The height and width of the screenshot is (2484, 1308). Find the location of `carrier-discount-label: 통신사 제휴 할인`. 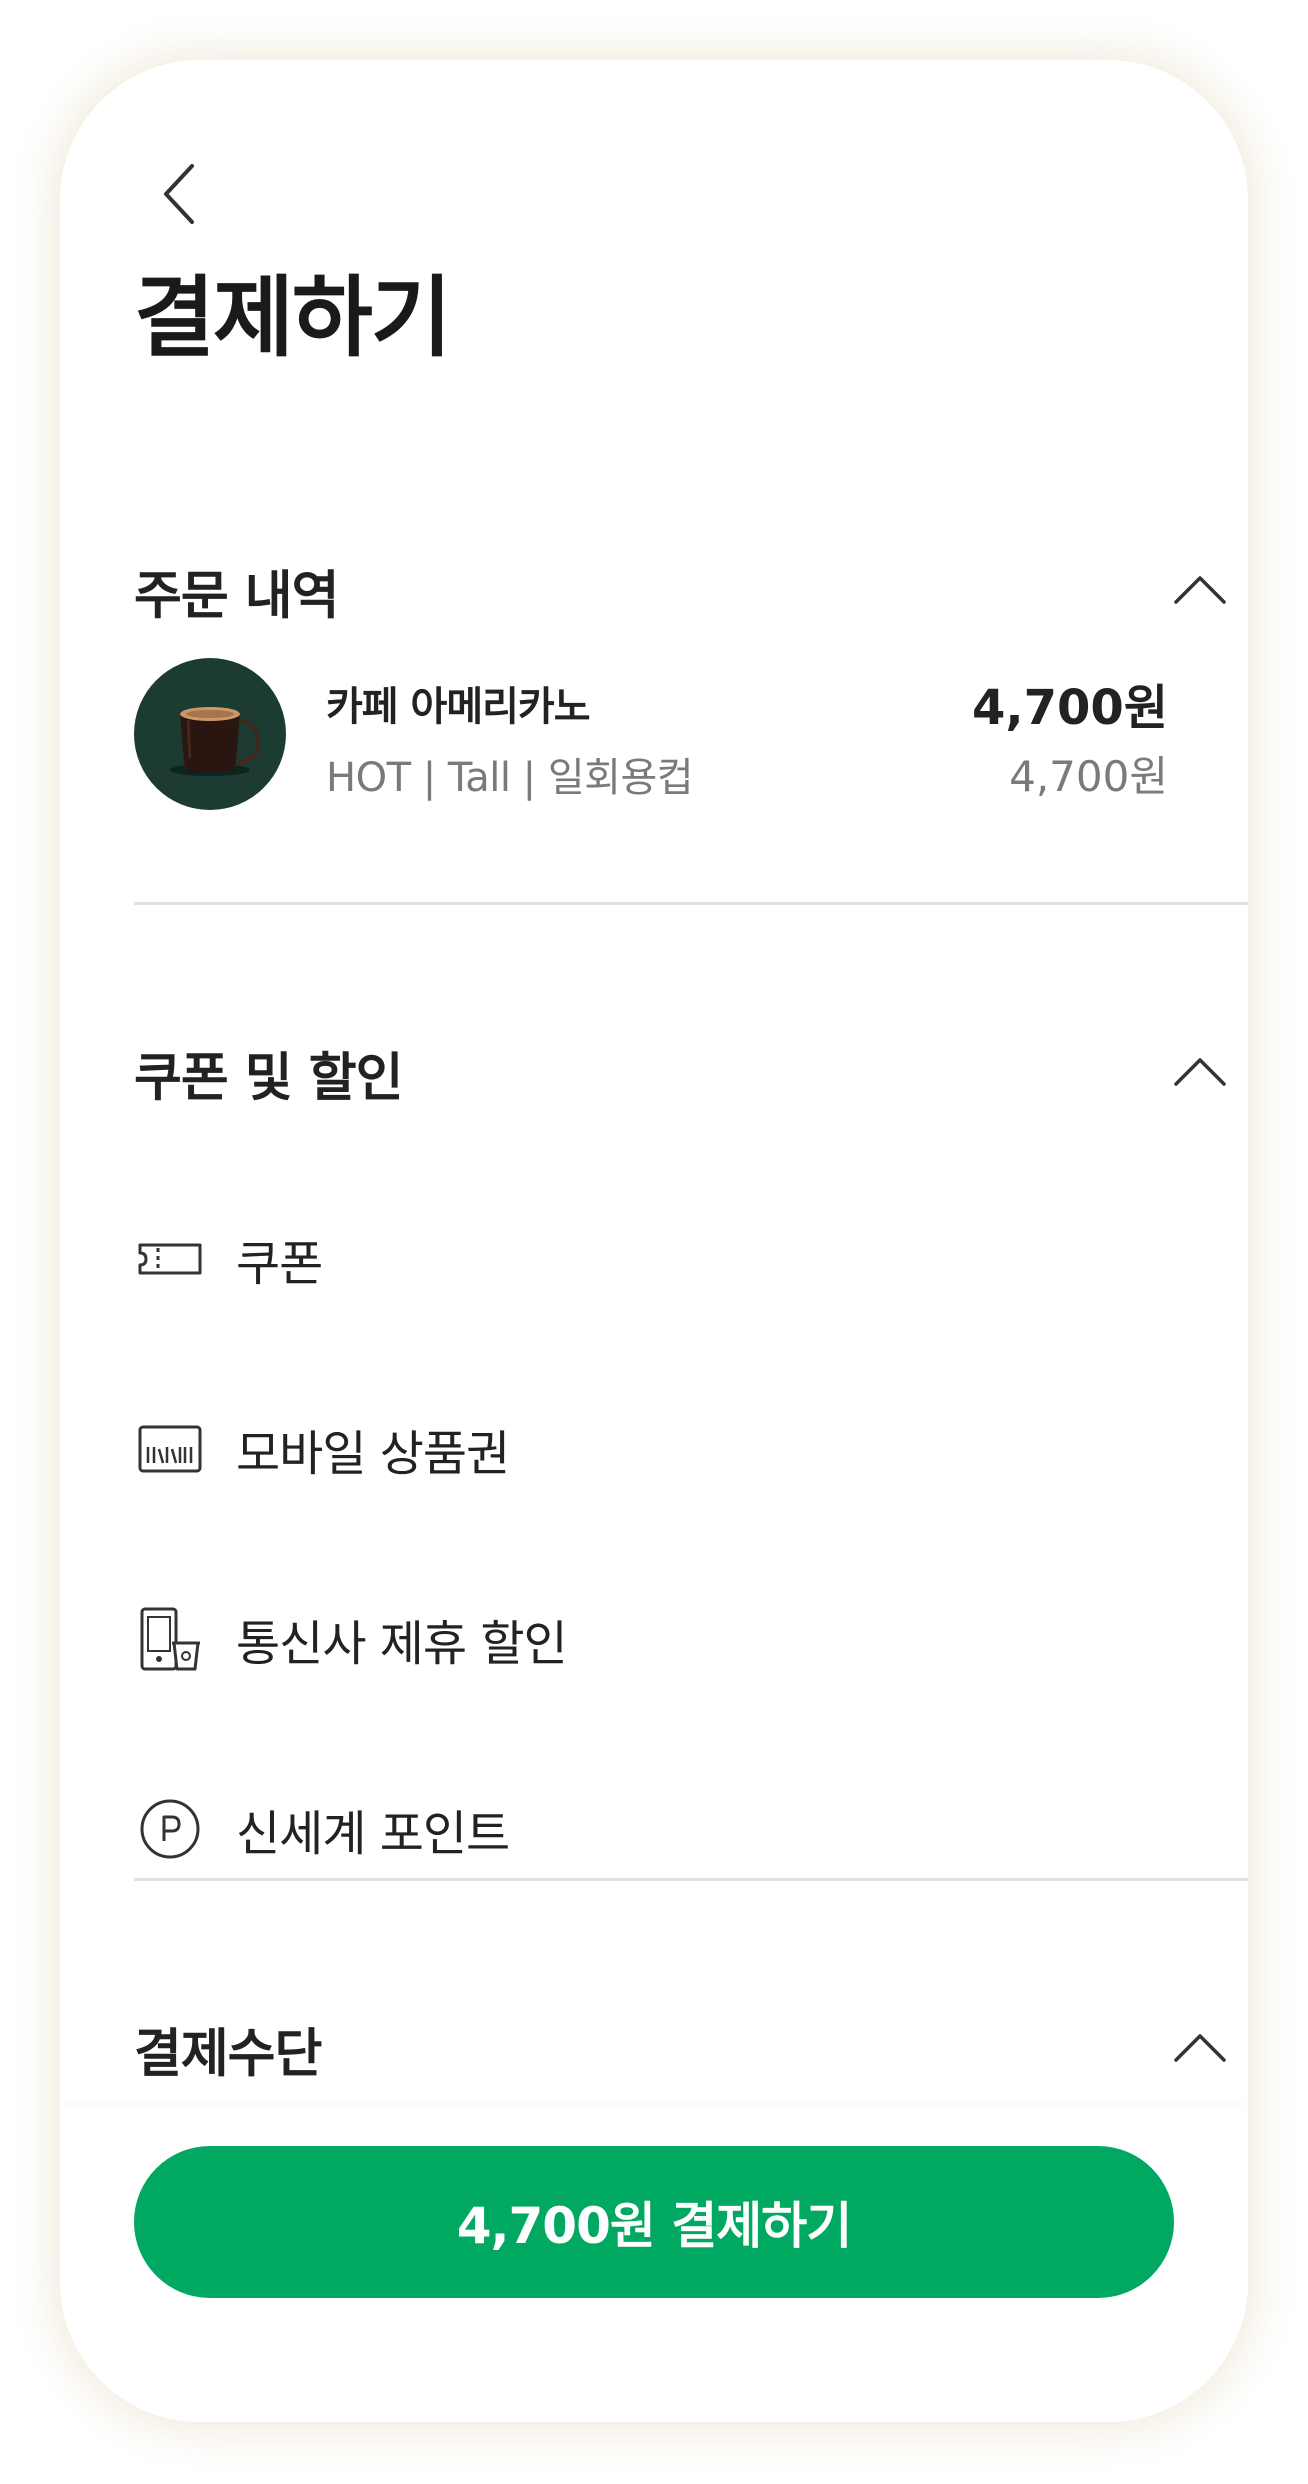

carrier-discount-label: 통신사 제휴 할인 is located at coordinates (402, 1644).